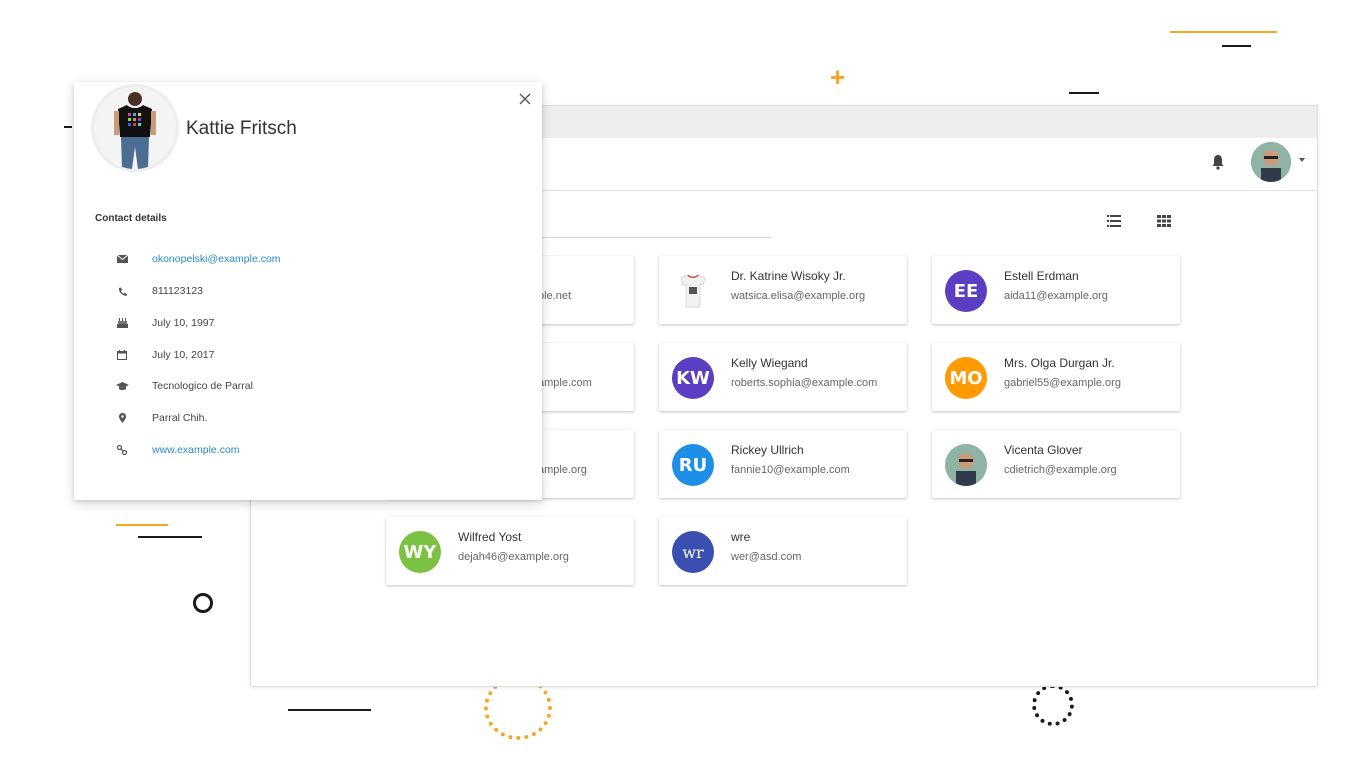 The height and width of the screenshot is (768, 1366). Describe the element at coordinates (183, 323) in the screenshot. I see `birthday-text: July 10, 1997` at that location.